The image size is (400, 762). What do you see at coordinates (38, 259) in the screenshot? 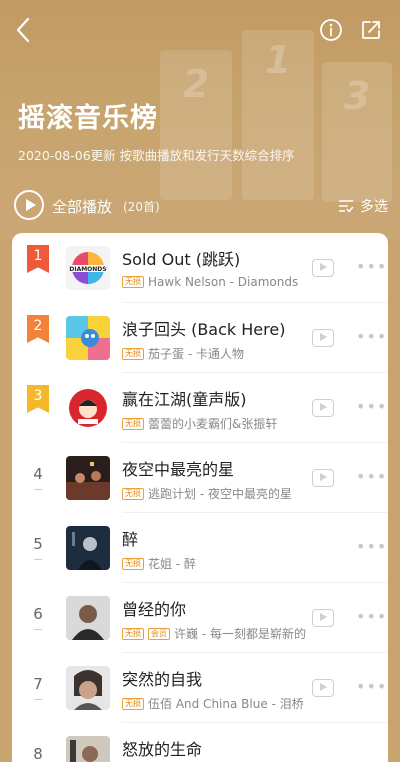
I see `rank-badge: 1` at bounding box center [38, 259].